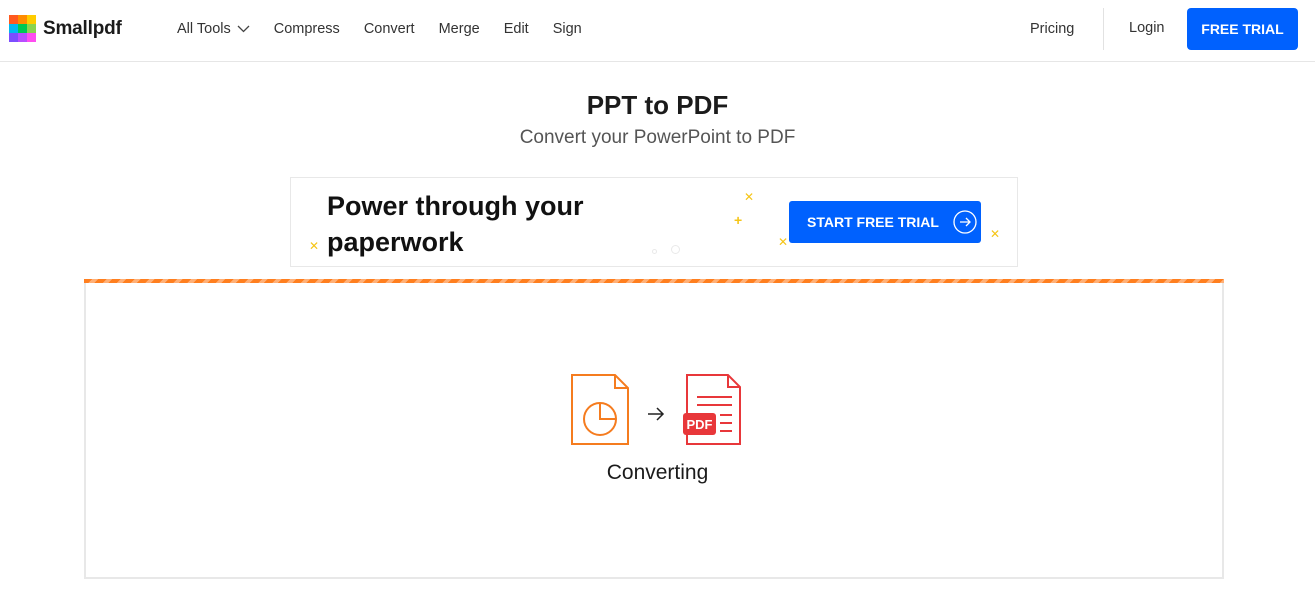 Image resolution: width=1315 pixels, height=595 pixels. I want to click on login-link: Login, so click(1146, 28).